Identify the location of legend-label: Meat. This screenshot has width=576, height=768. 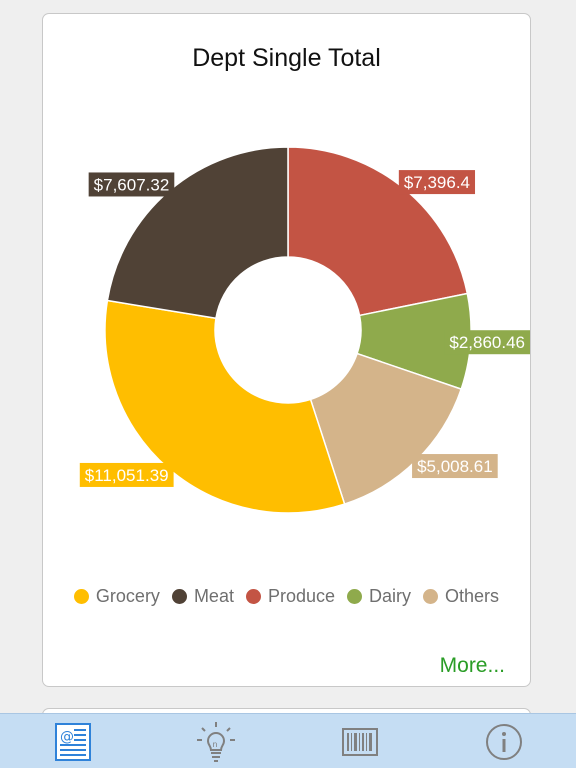
(213, 596).